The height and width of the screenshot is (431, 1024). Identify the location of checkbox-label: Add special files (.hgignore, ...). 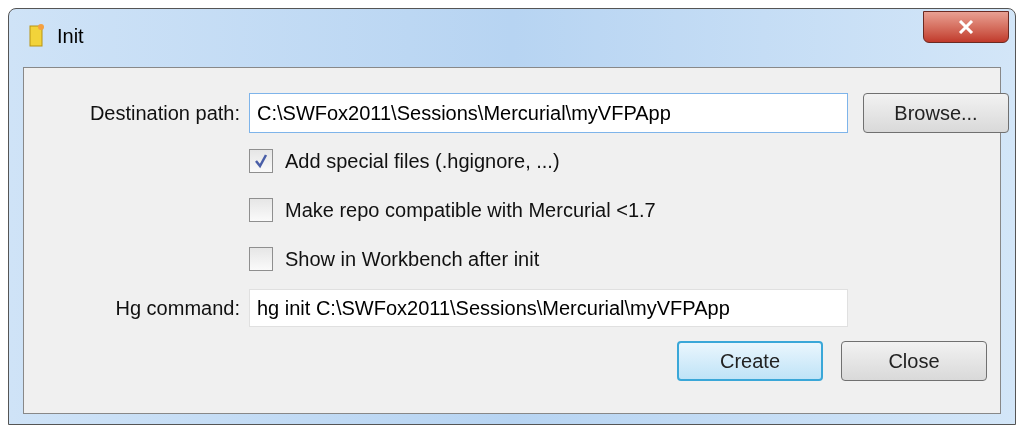
(422, 161).